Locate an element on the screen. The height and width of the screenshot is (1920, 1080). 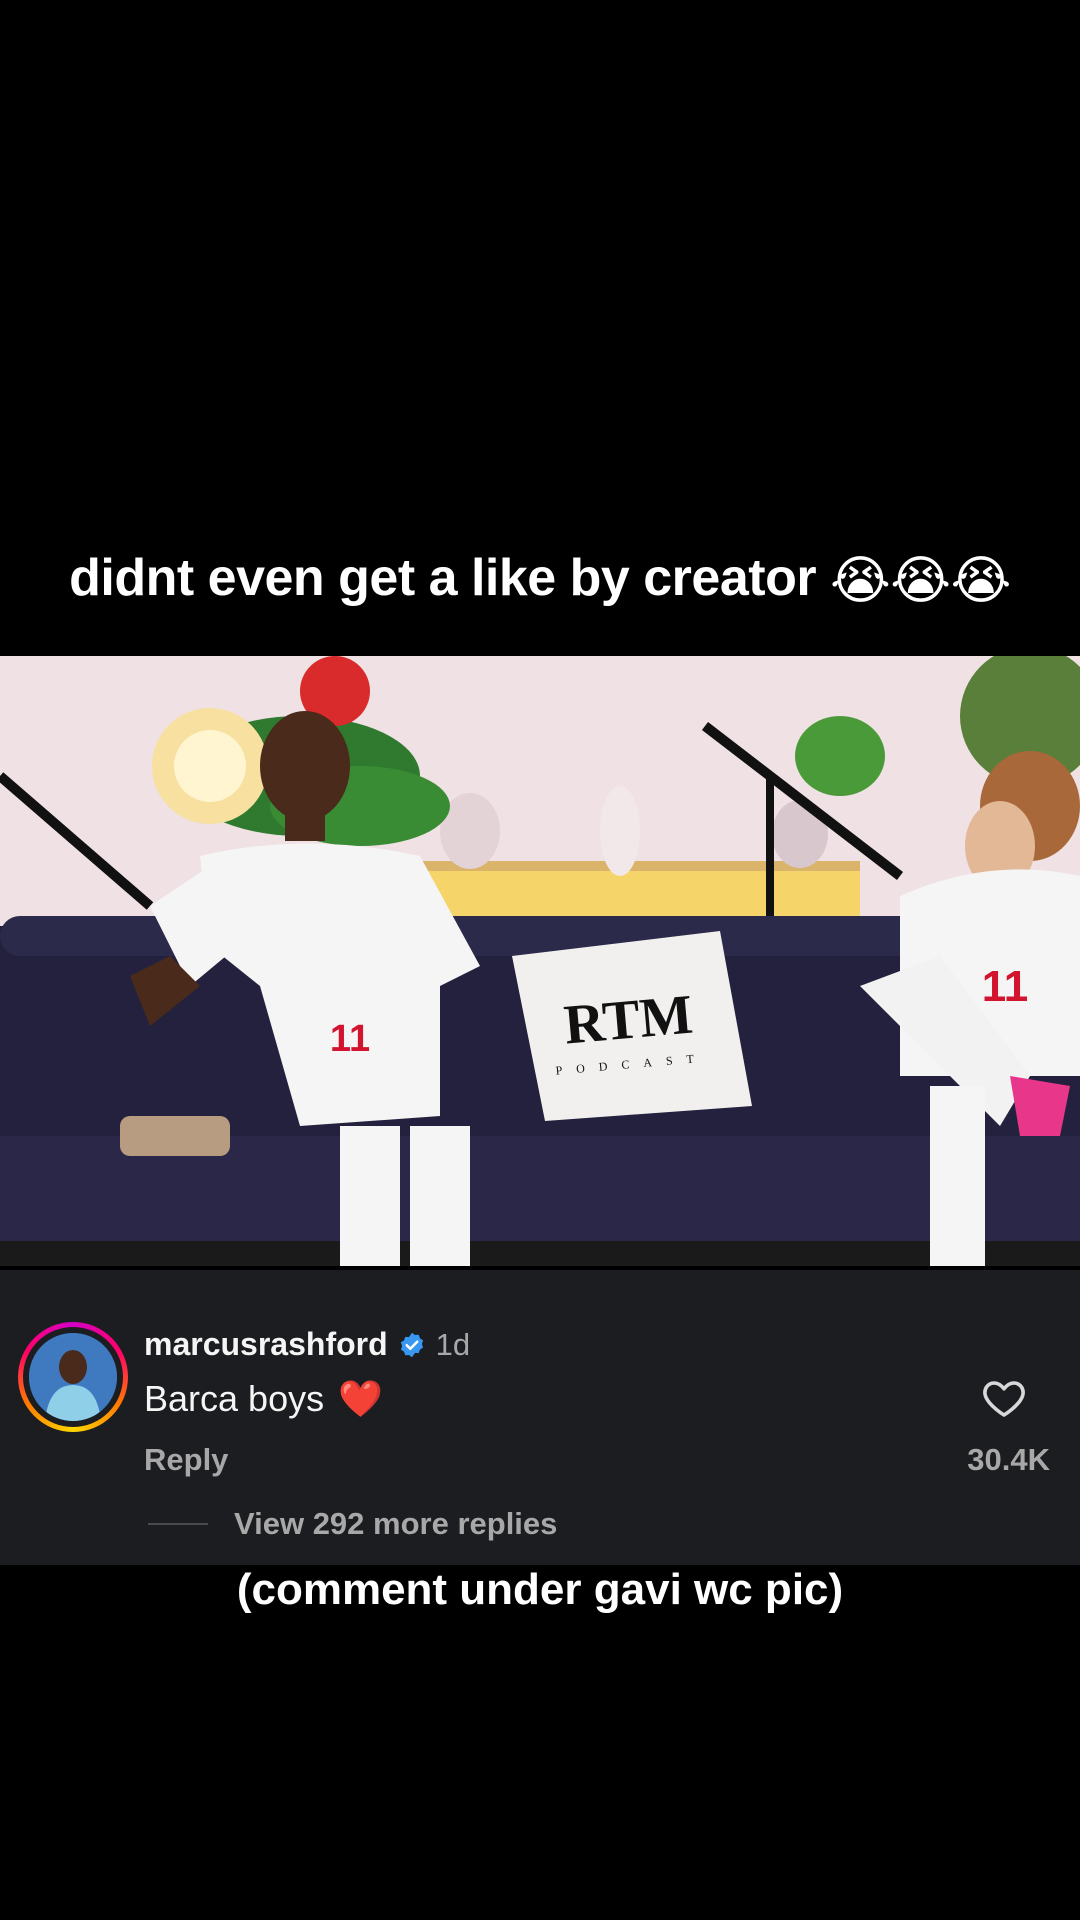
comment-text: Barca boys ❤️ is located at coordinates (263, 1399).